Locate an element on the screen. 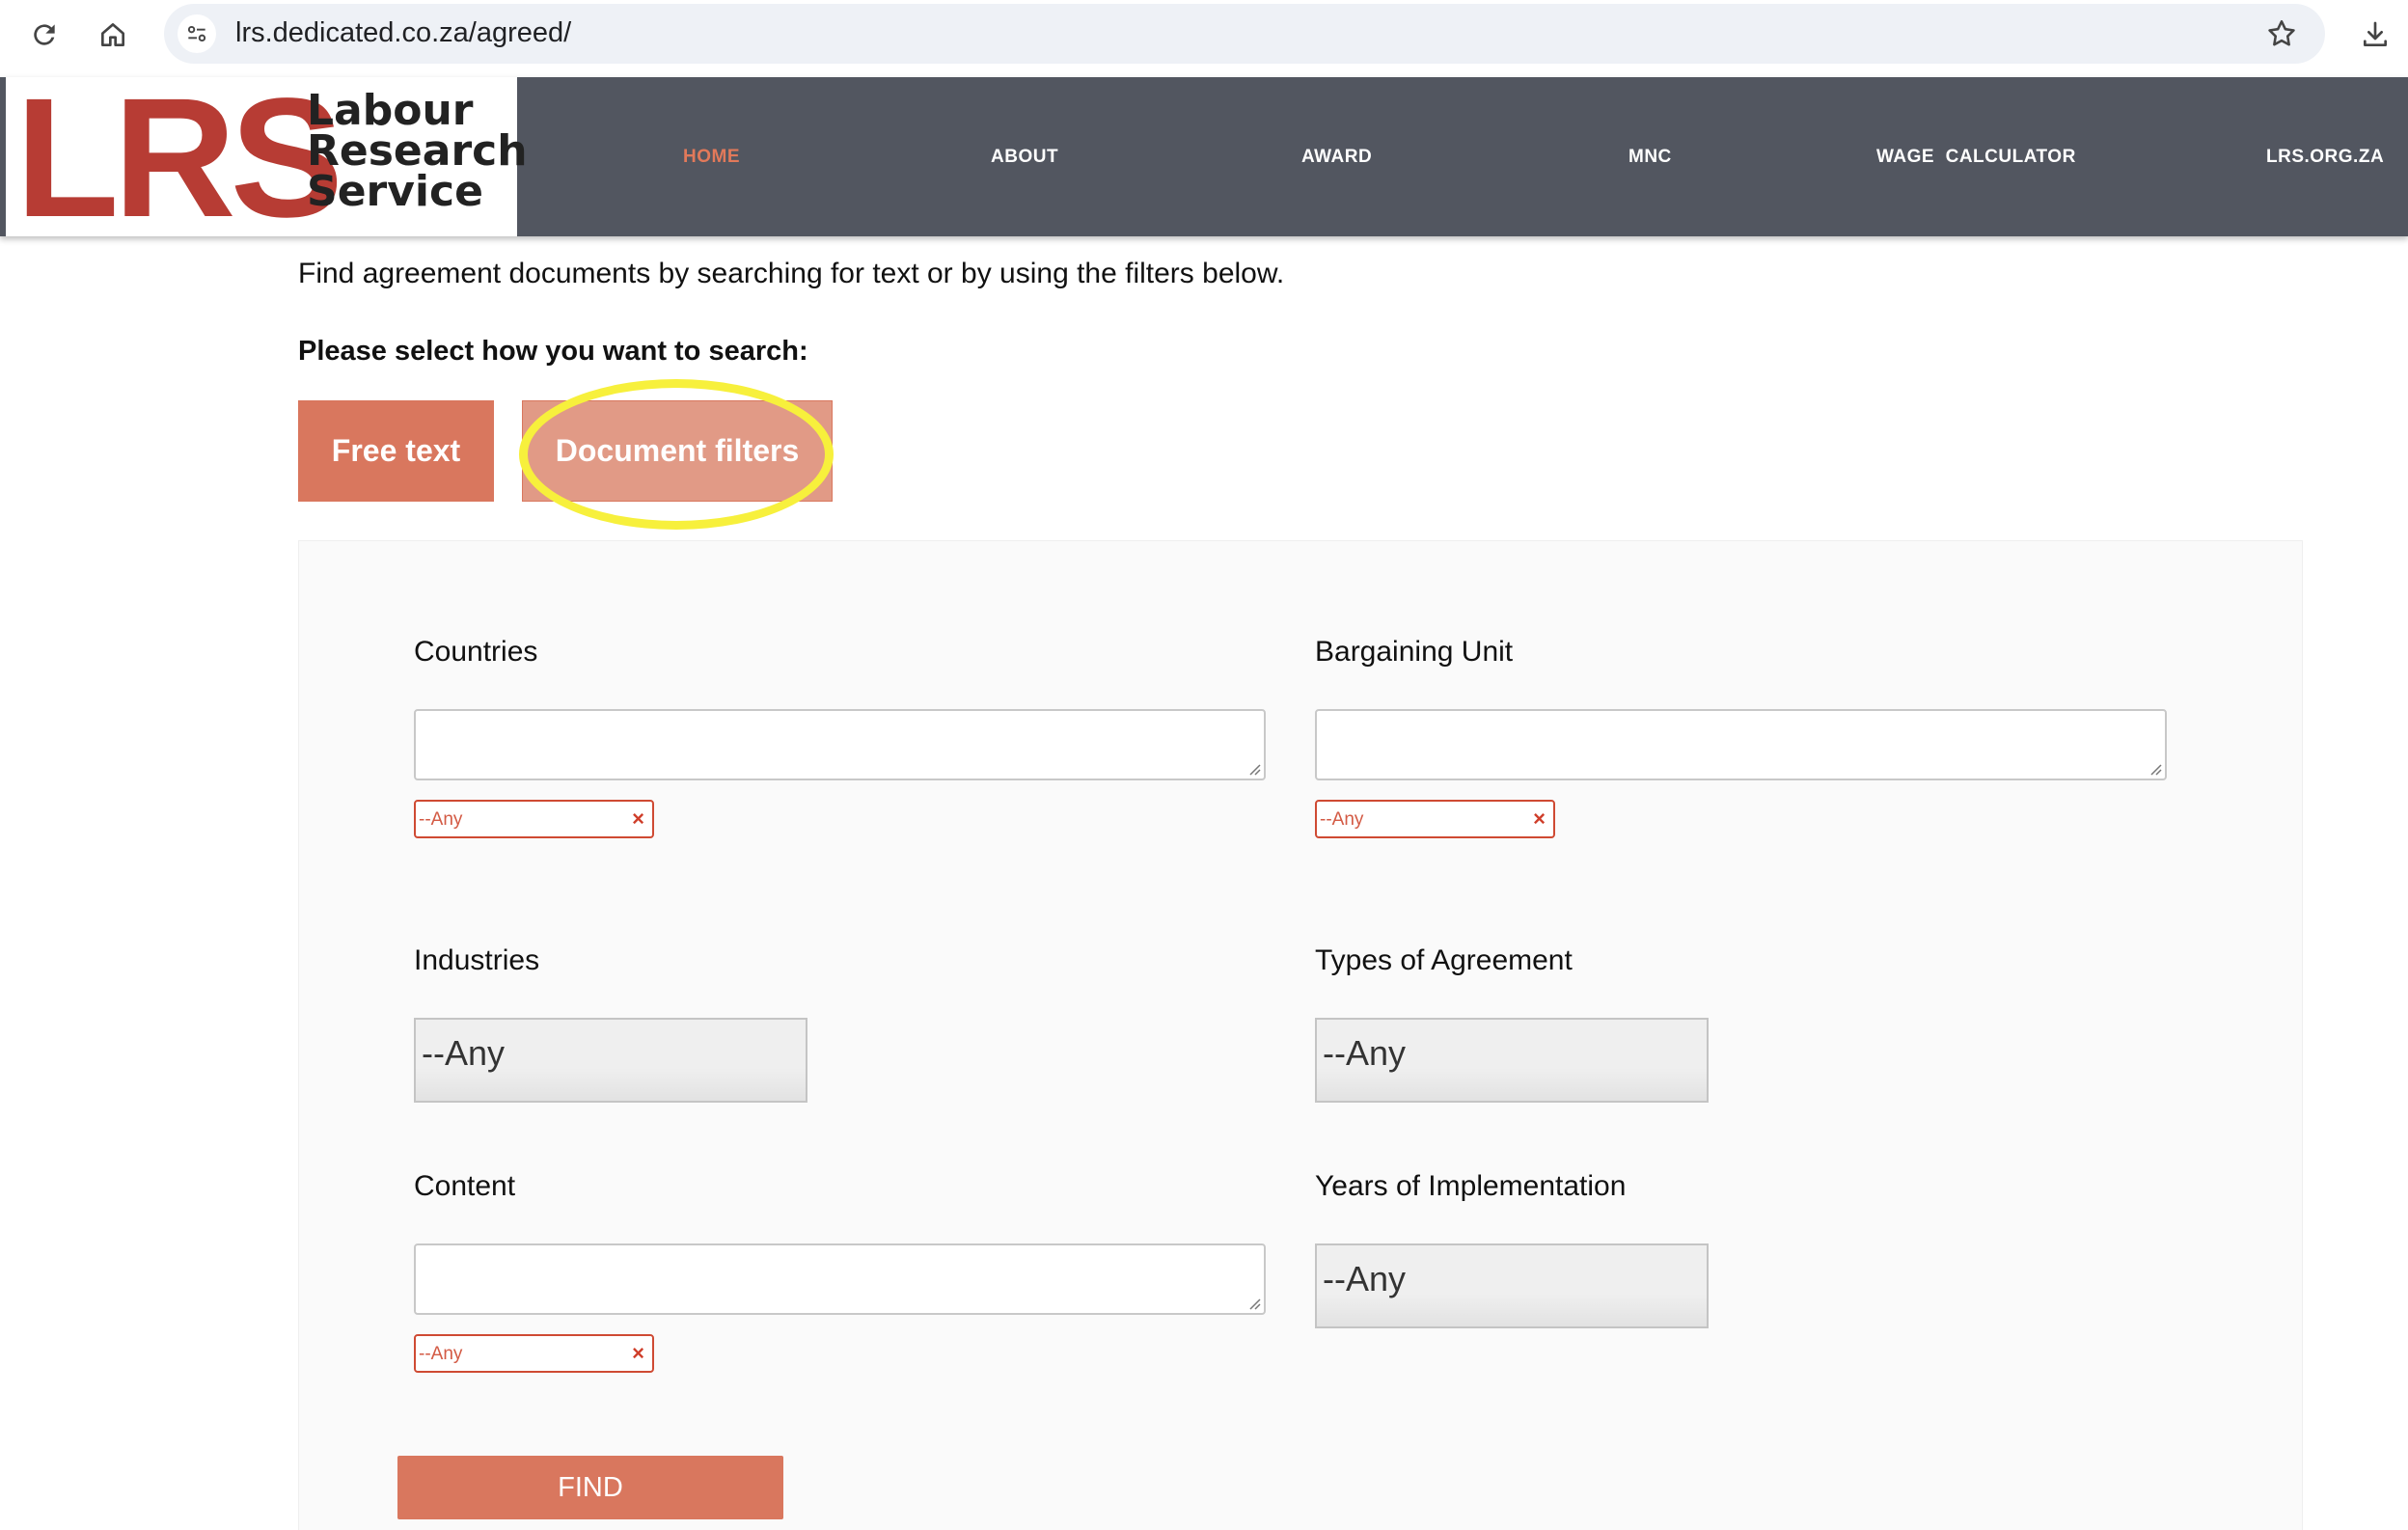  nav-lrs-org-za: LRS.ORG.ZA is located at coordinates (2325, 156).